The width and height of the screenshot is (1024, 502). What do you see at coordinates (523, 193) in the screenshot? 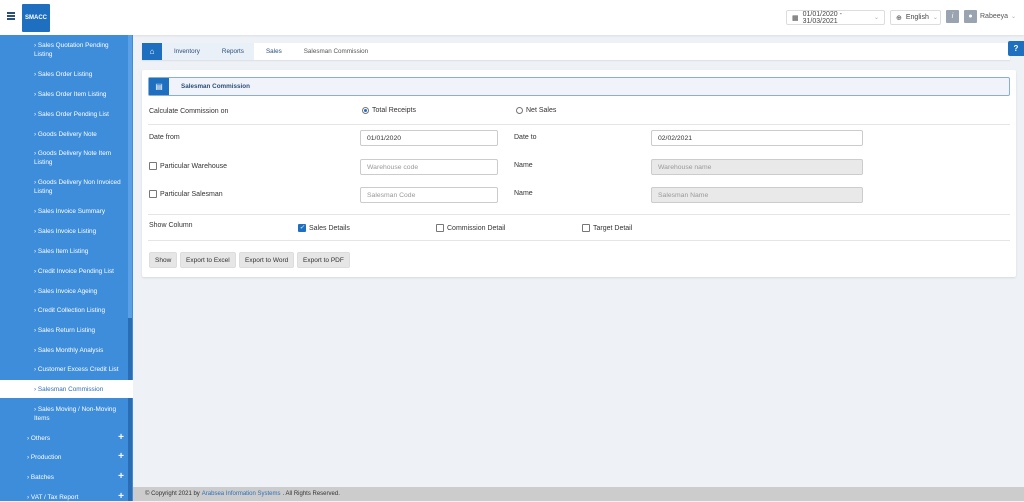
I see `salesman-name-label: Name` at bounding box center [523, 193].